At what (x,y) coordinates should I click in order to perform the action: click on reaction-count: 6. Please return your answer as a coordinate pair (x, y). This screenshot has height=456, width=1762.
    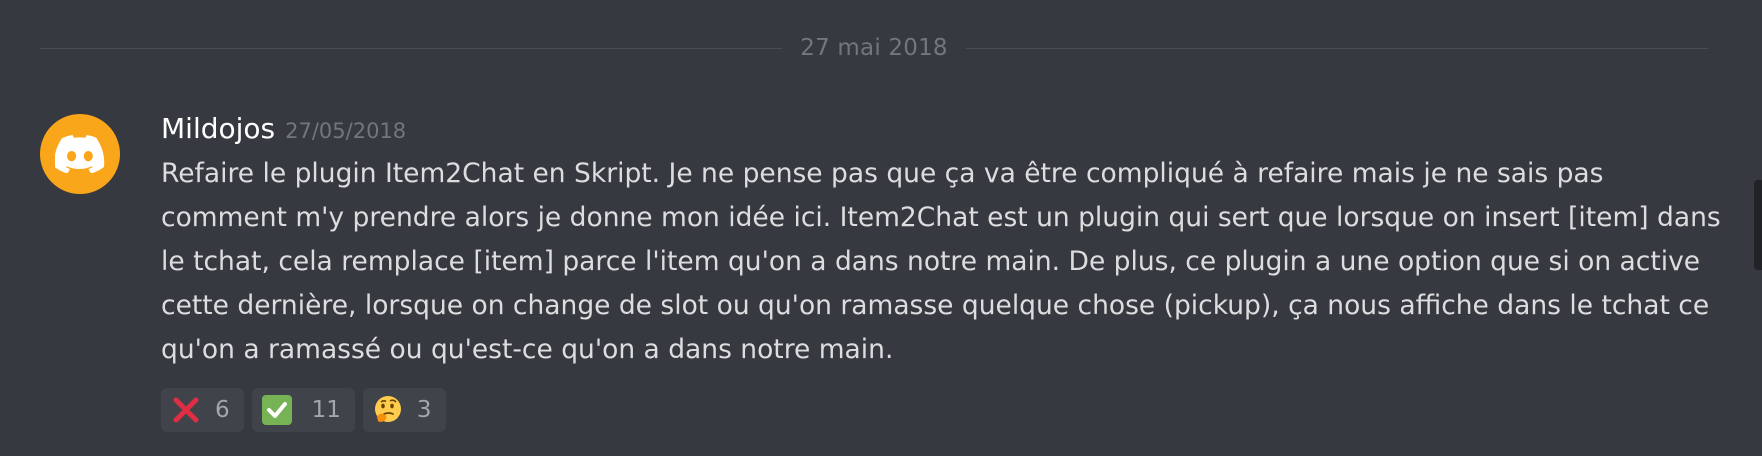
    Looking at the image, I should click on (222, 410).